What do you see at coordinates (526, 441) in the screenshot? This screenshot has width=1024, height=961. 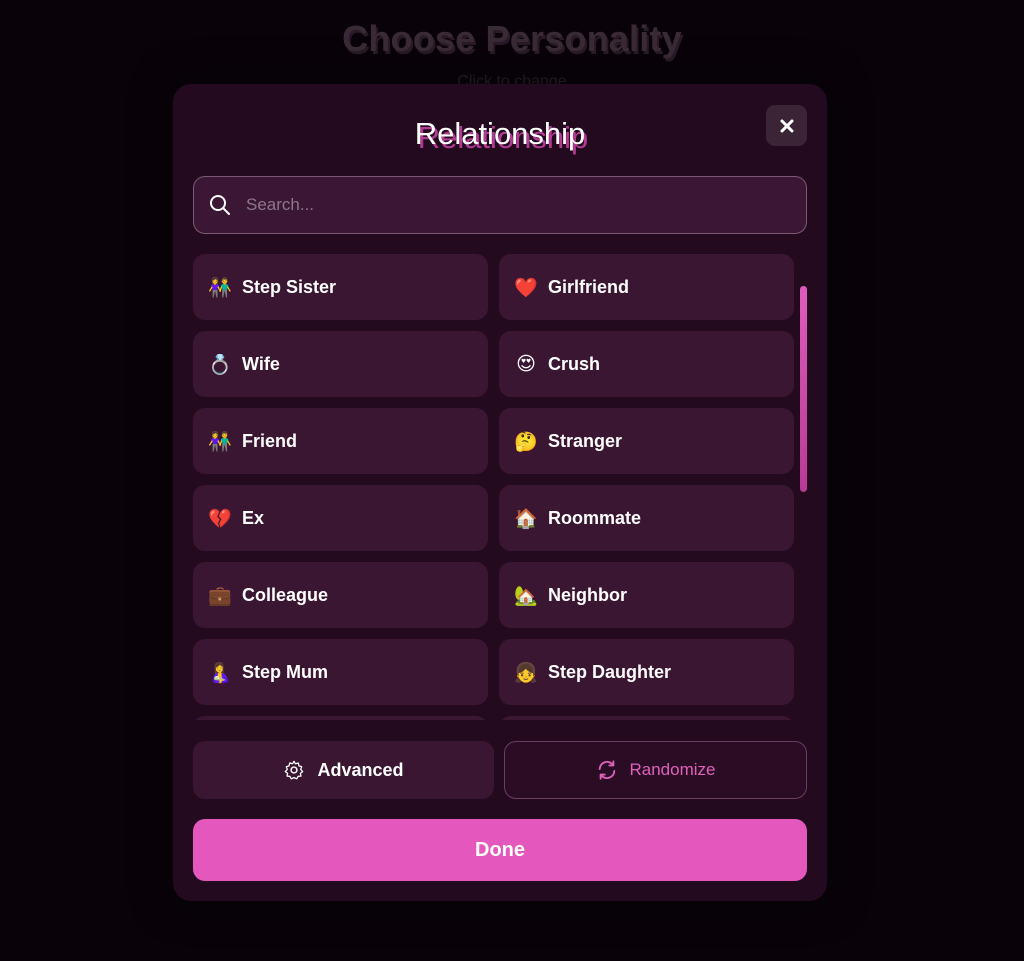 I see `relationship-emoji-icon: 🤔` at bounding box center [526, 441].